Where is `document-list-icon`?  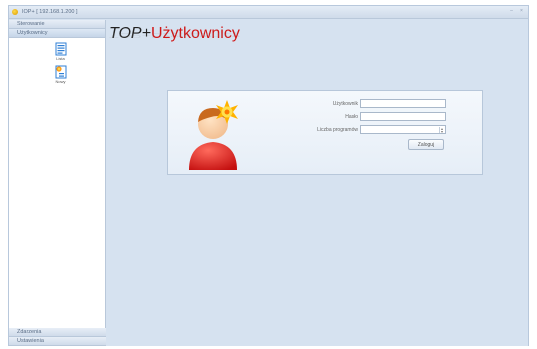 document-list-icon is located at coordinates (60, 49).